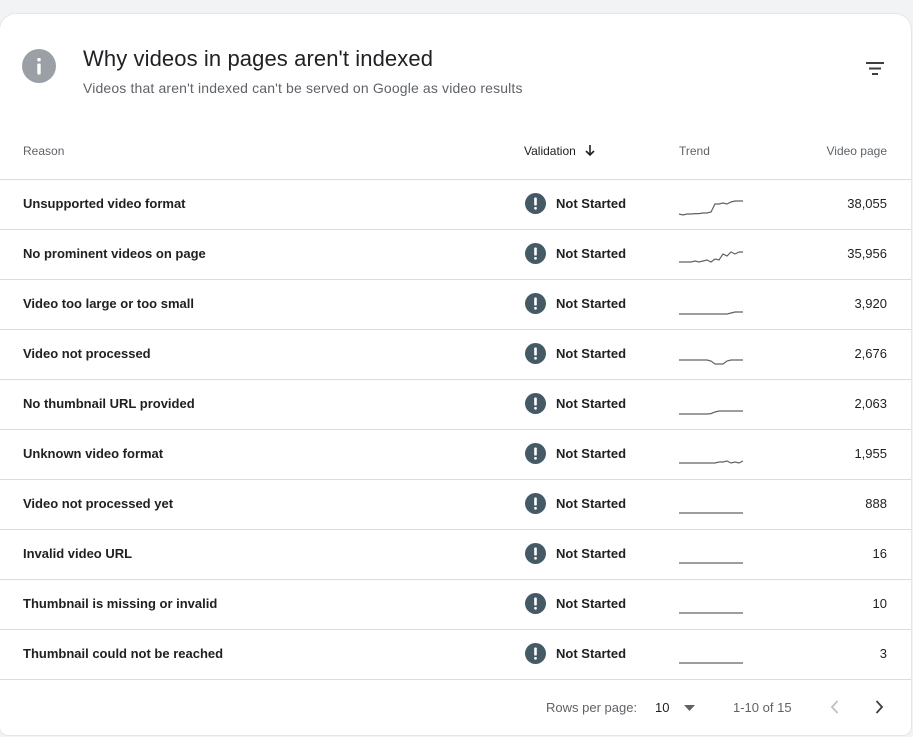 Image resolution: width=913 pixels, height=737 pixels. What do you see at coordinates (694, 151) in the screenshot?
I see `column-header-trend: Trend` at bounding box center [694, 151].